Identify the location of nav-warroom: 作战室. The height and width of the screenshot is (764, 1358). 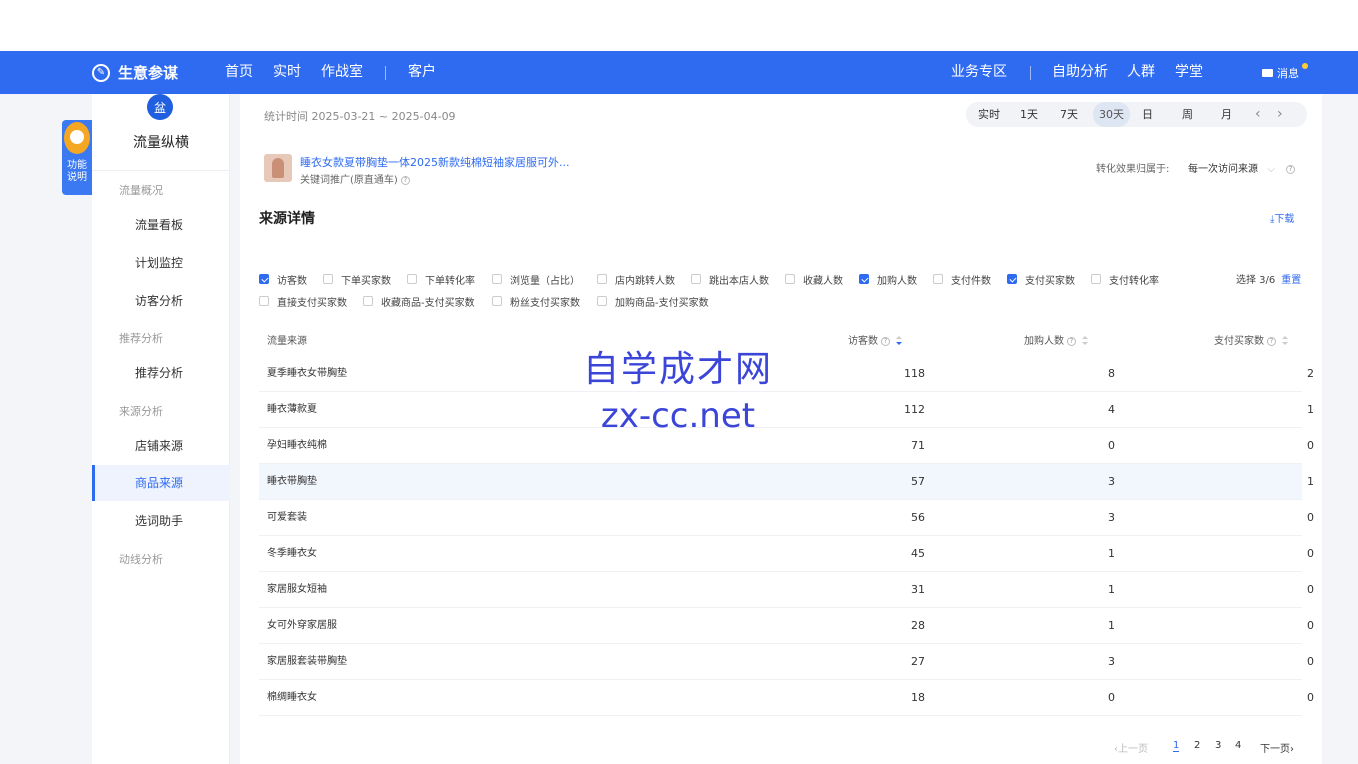
(342, 72).